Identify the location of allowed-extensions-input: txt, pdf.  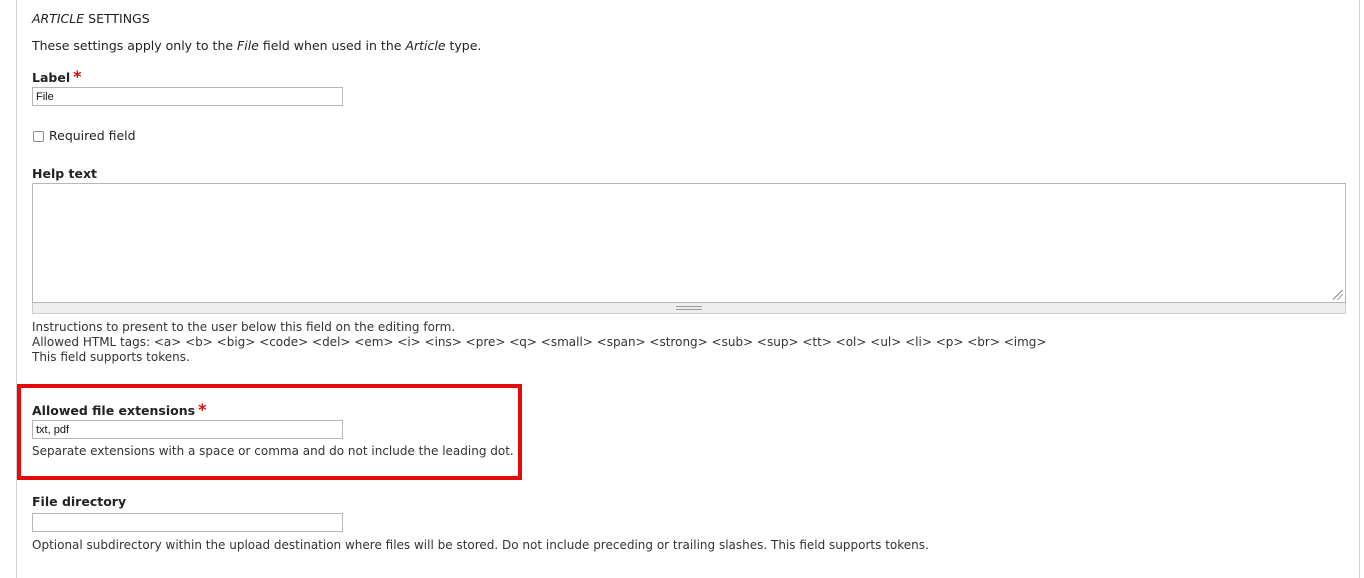
(187, 429).